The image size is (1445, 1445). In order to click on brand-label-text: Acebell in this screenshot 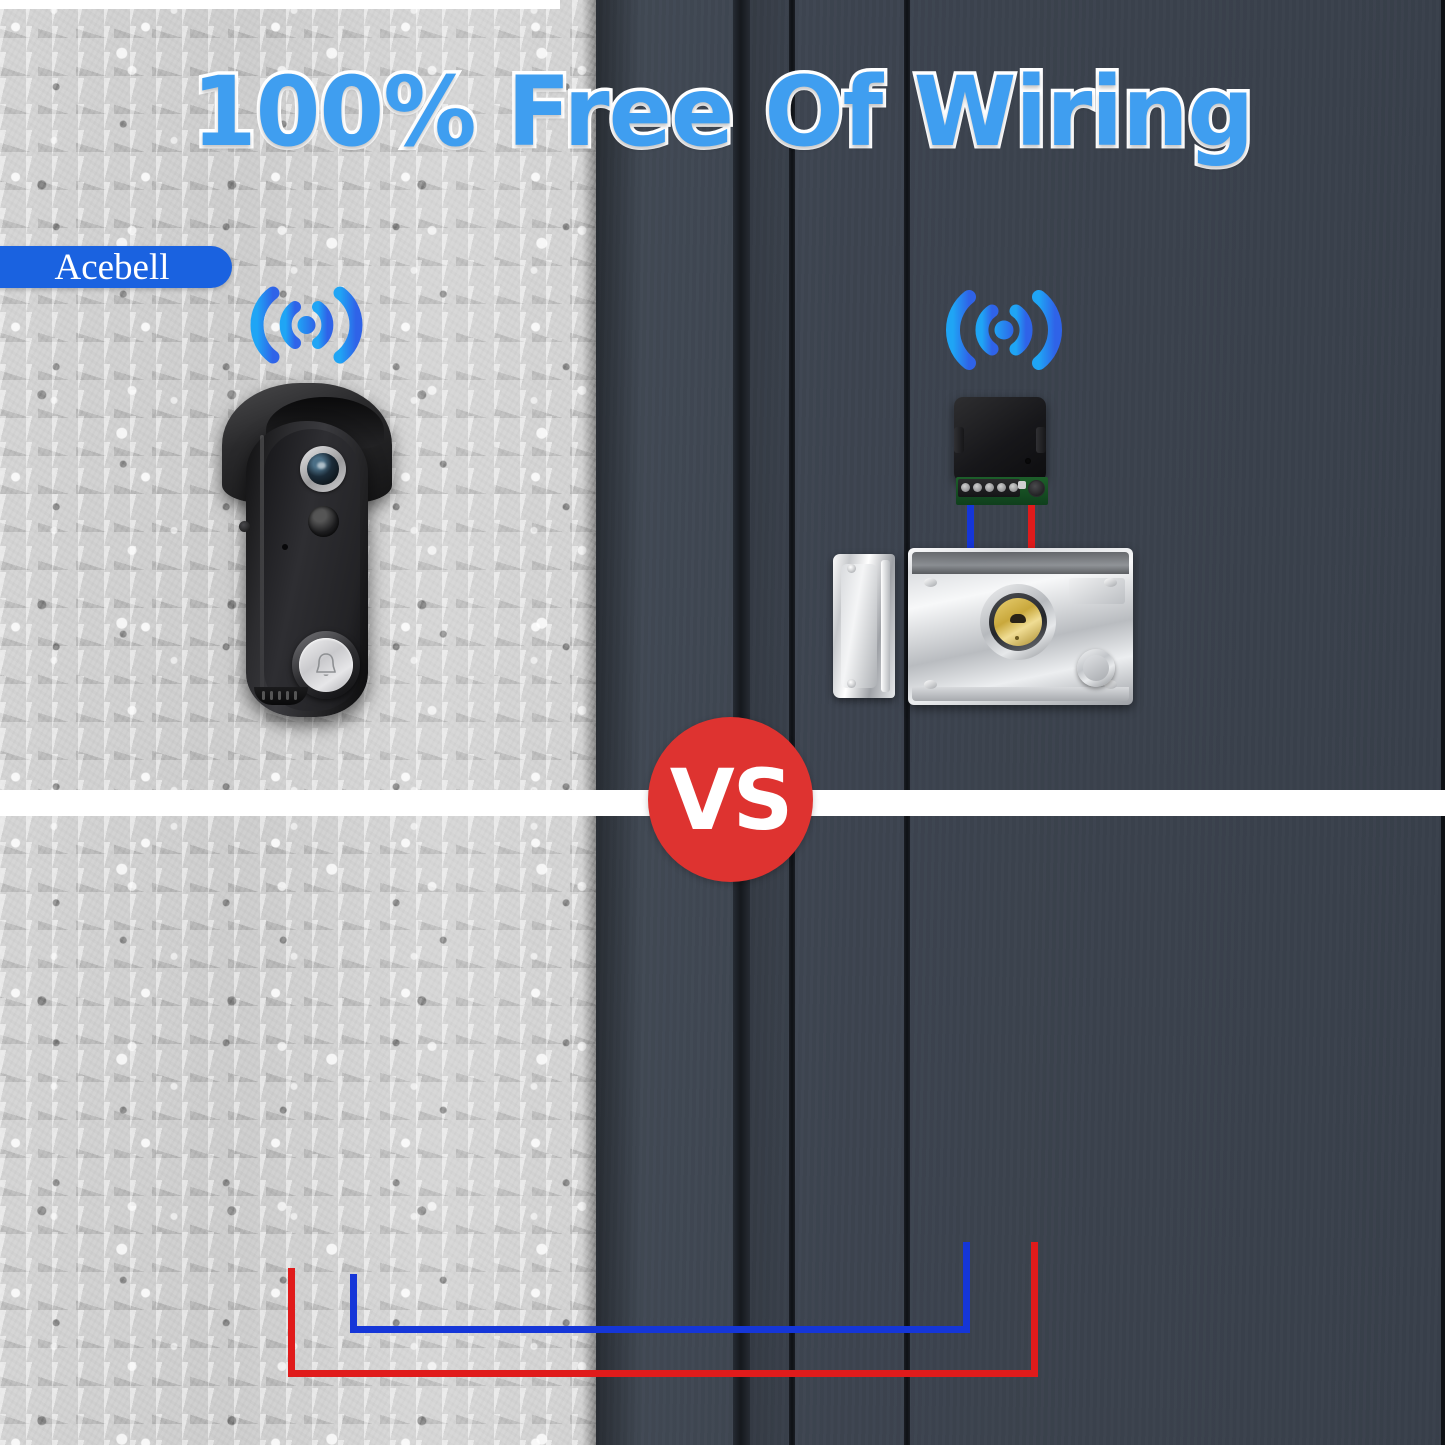, I will do `click(112, 267)`.